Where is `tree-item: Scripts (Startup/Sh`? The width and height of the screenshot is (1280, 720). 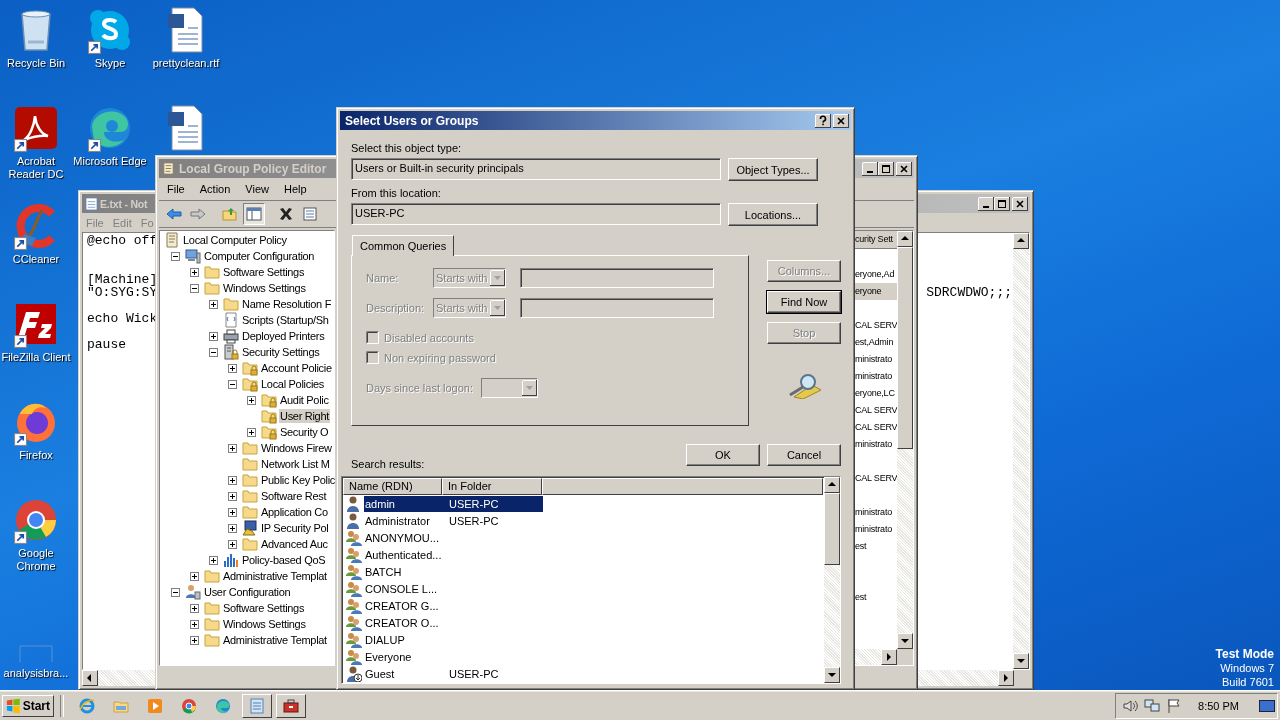 tree-item: Scripts (Startup/Sh is located at coordinates (285, 320).